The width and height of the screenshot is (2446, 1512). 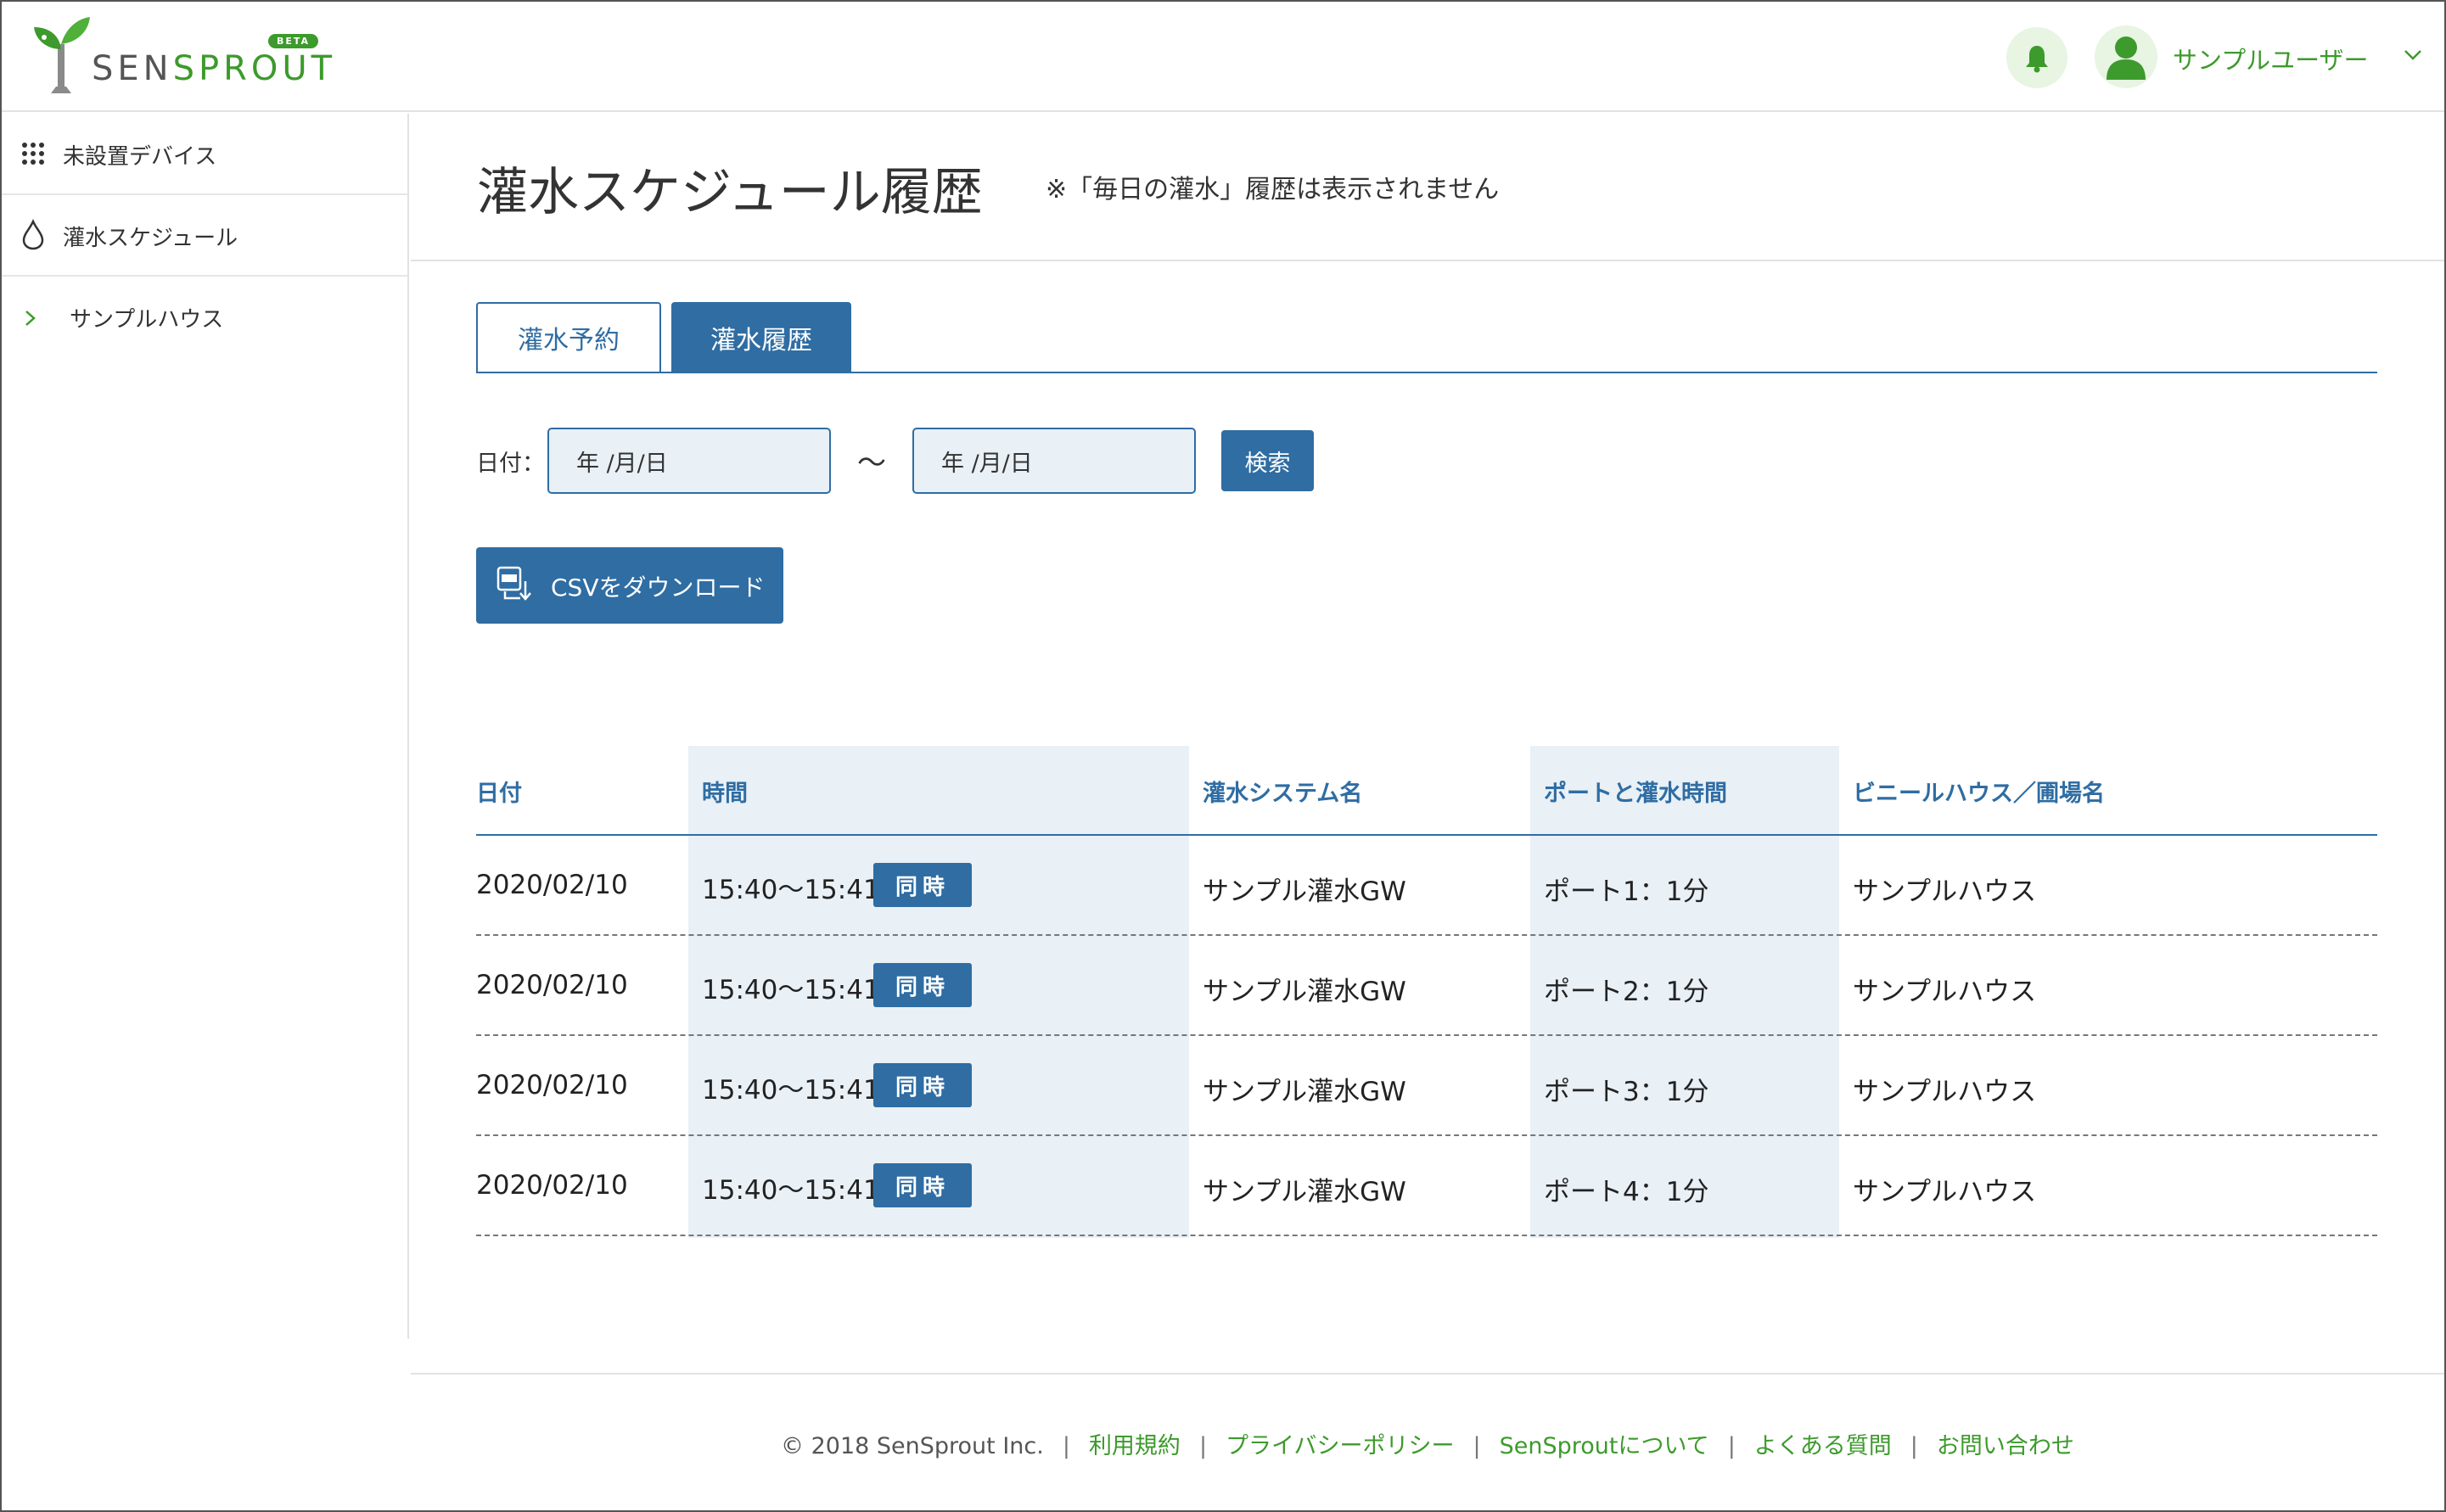 I want to click on water-drop-icon, so click(x=33, y=234).